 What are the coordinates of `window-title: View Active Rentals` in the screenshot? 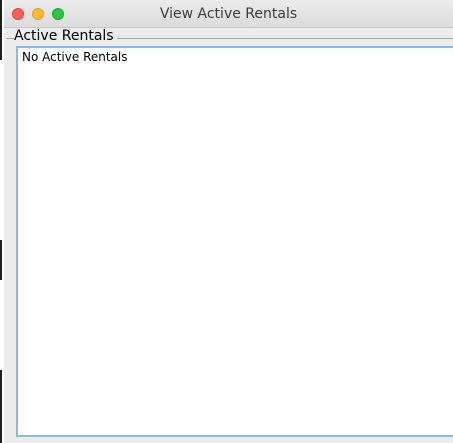 It's located at (228, 14).